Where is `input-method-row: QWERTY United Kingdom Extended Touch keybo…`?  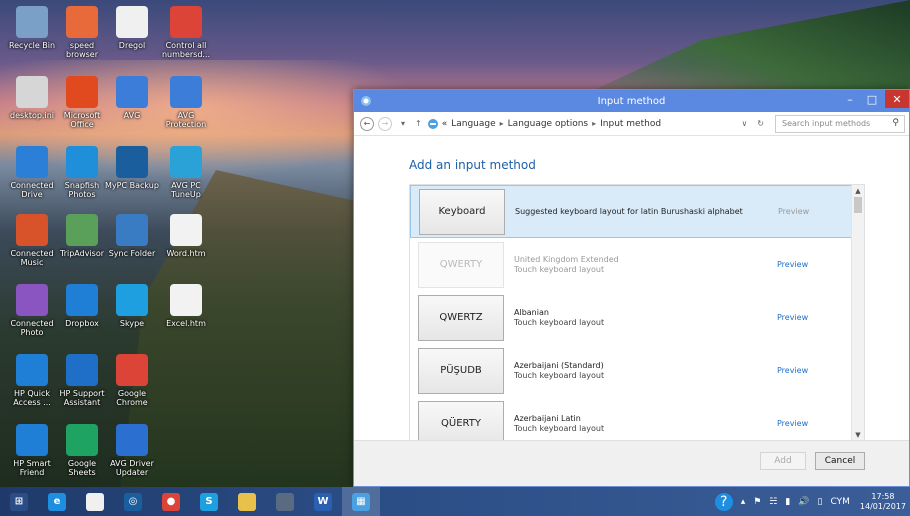 input-method-row: QWERTY United Kingdom Extended Touch keybo… is located at coordinates (631, 264).